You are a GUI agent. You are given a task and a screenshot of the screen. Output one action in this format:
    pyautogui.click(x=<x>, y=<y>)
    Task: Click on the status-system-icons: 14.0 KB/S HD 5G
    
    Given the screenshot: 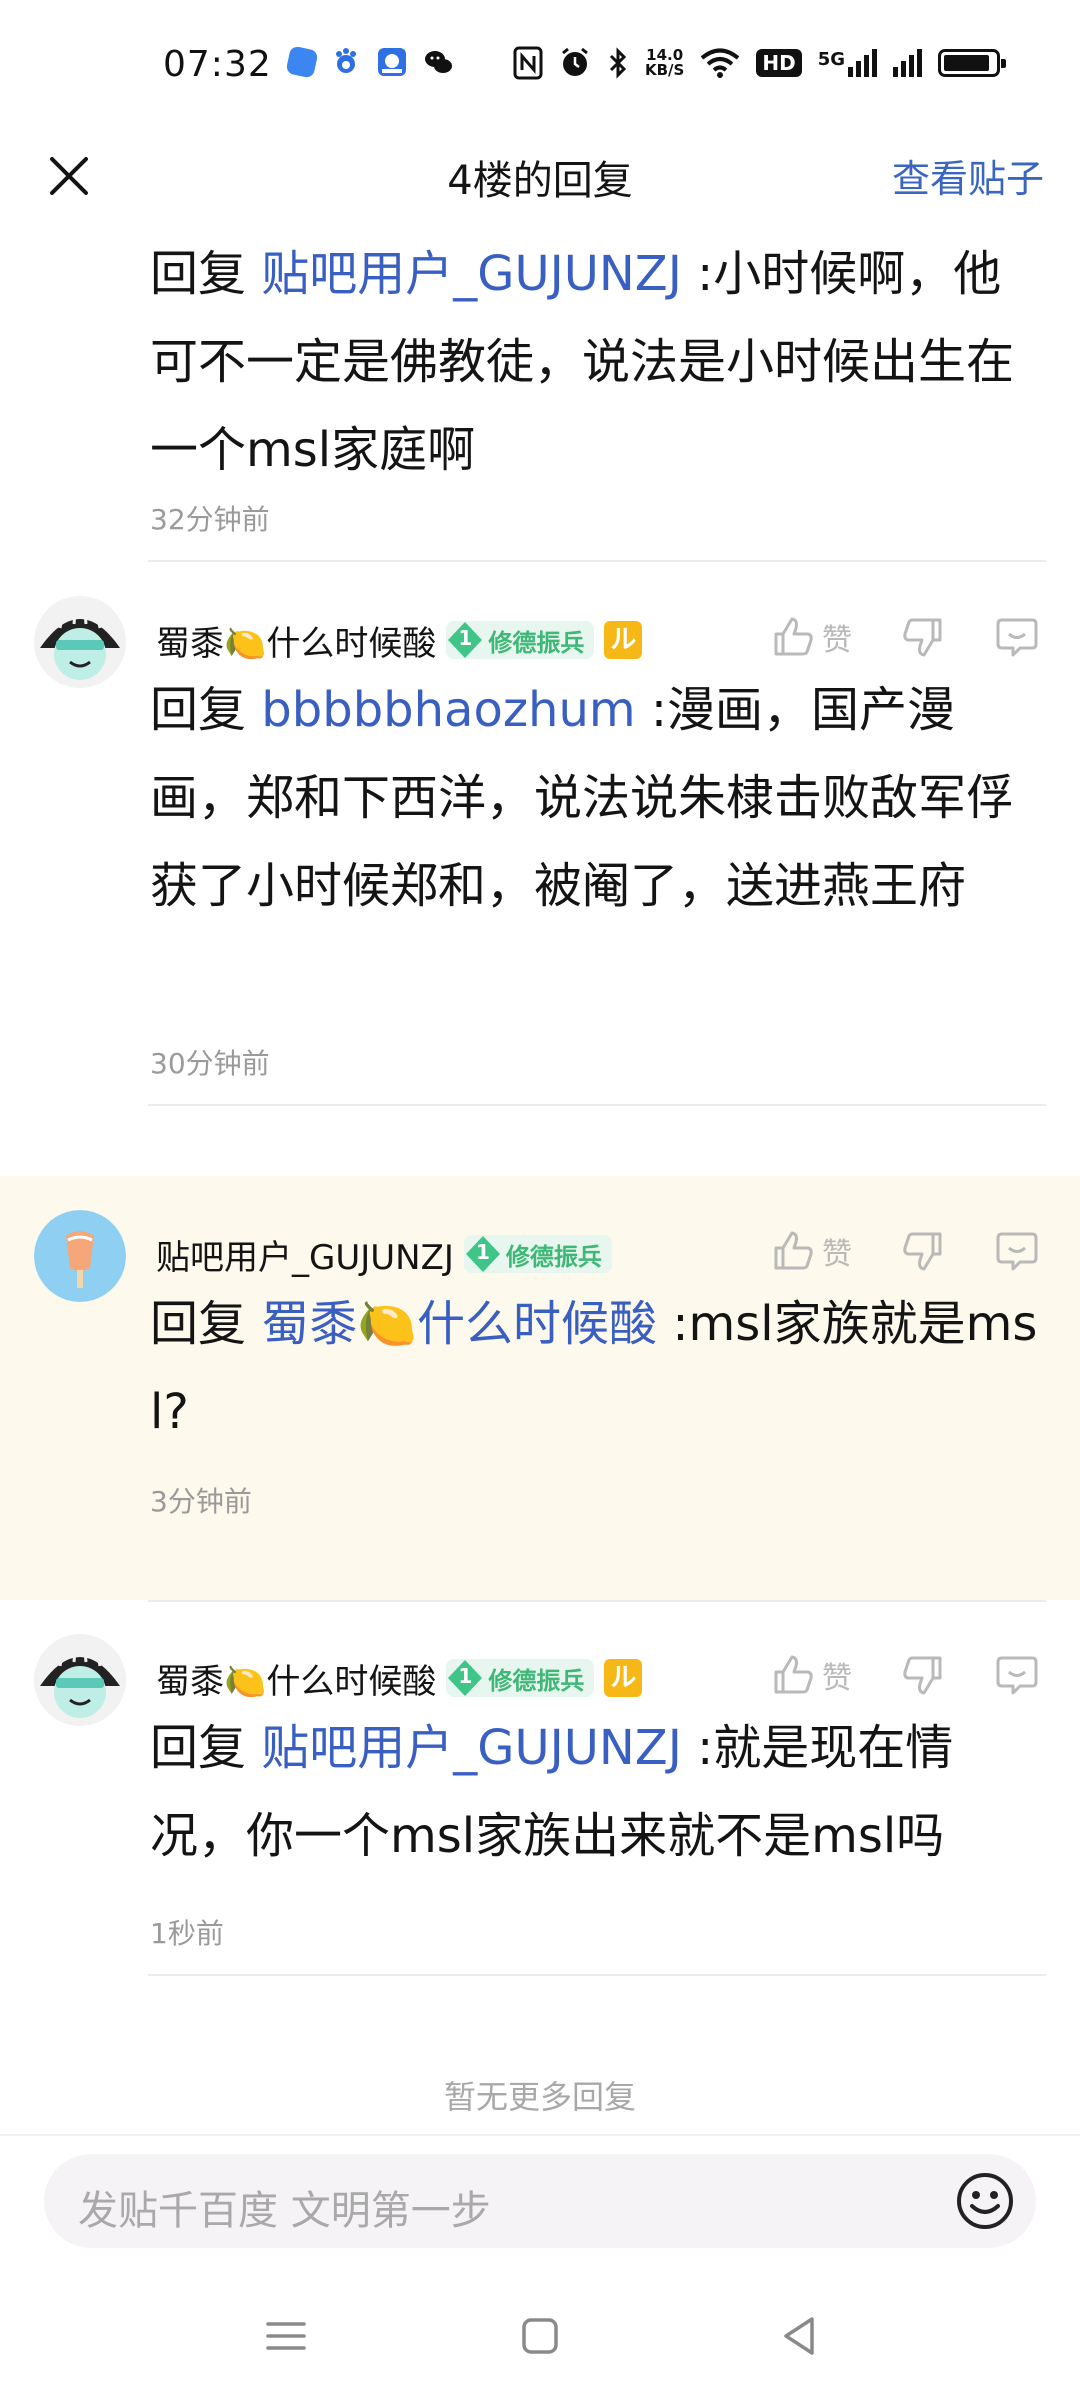 What is the action you would take?
    pyautogui.click(x=759, y=63)
    